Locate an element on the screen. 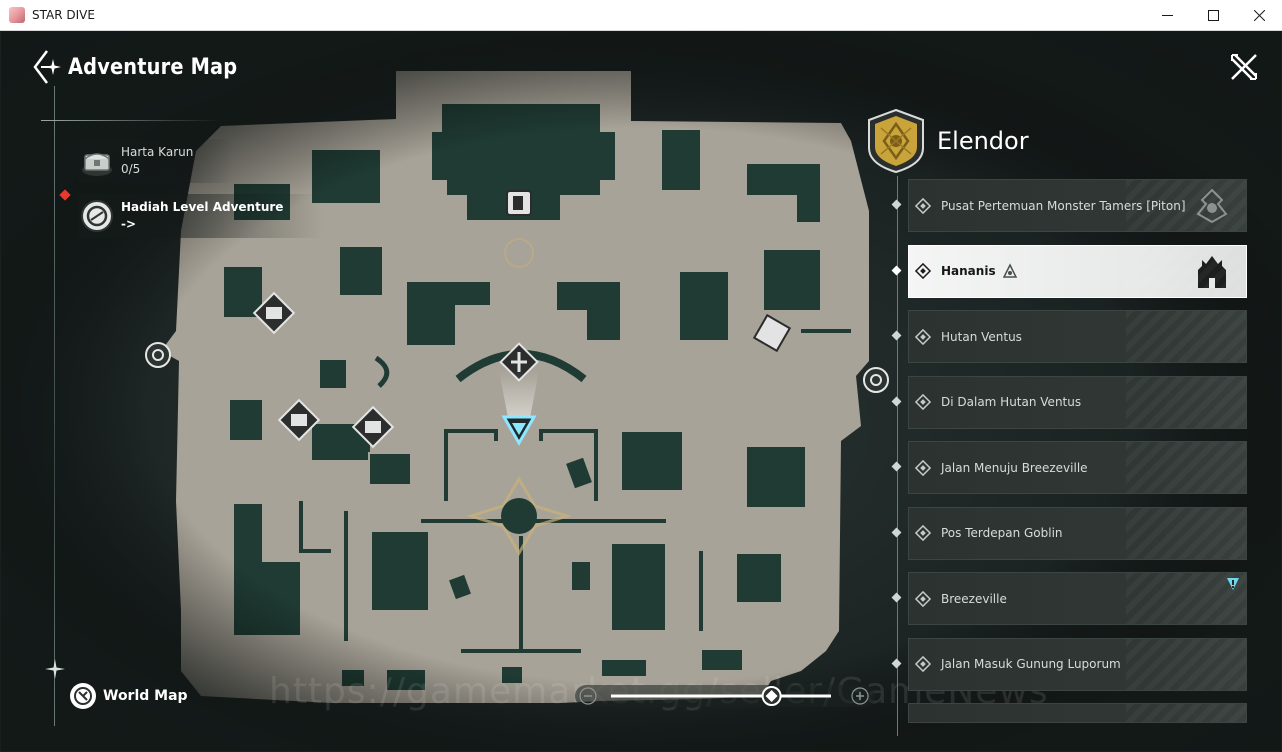 The width and height of the screenshot is (1282, 752). compass-sparkle-icon is located at coordinates (47, 67).